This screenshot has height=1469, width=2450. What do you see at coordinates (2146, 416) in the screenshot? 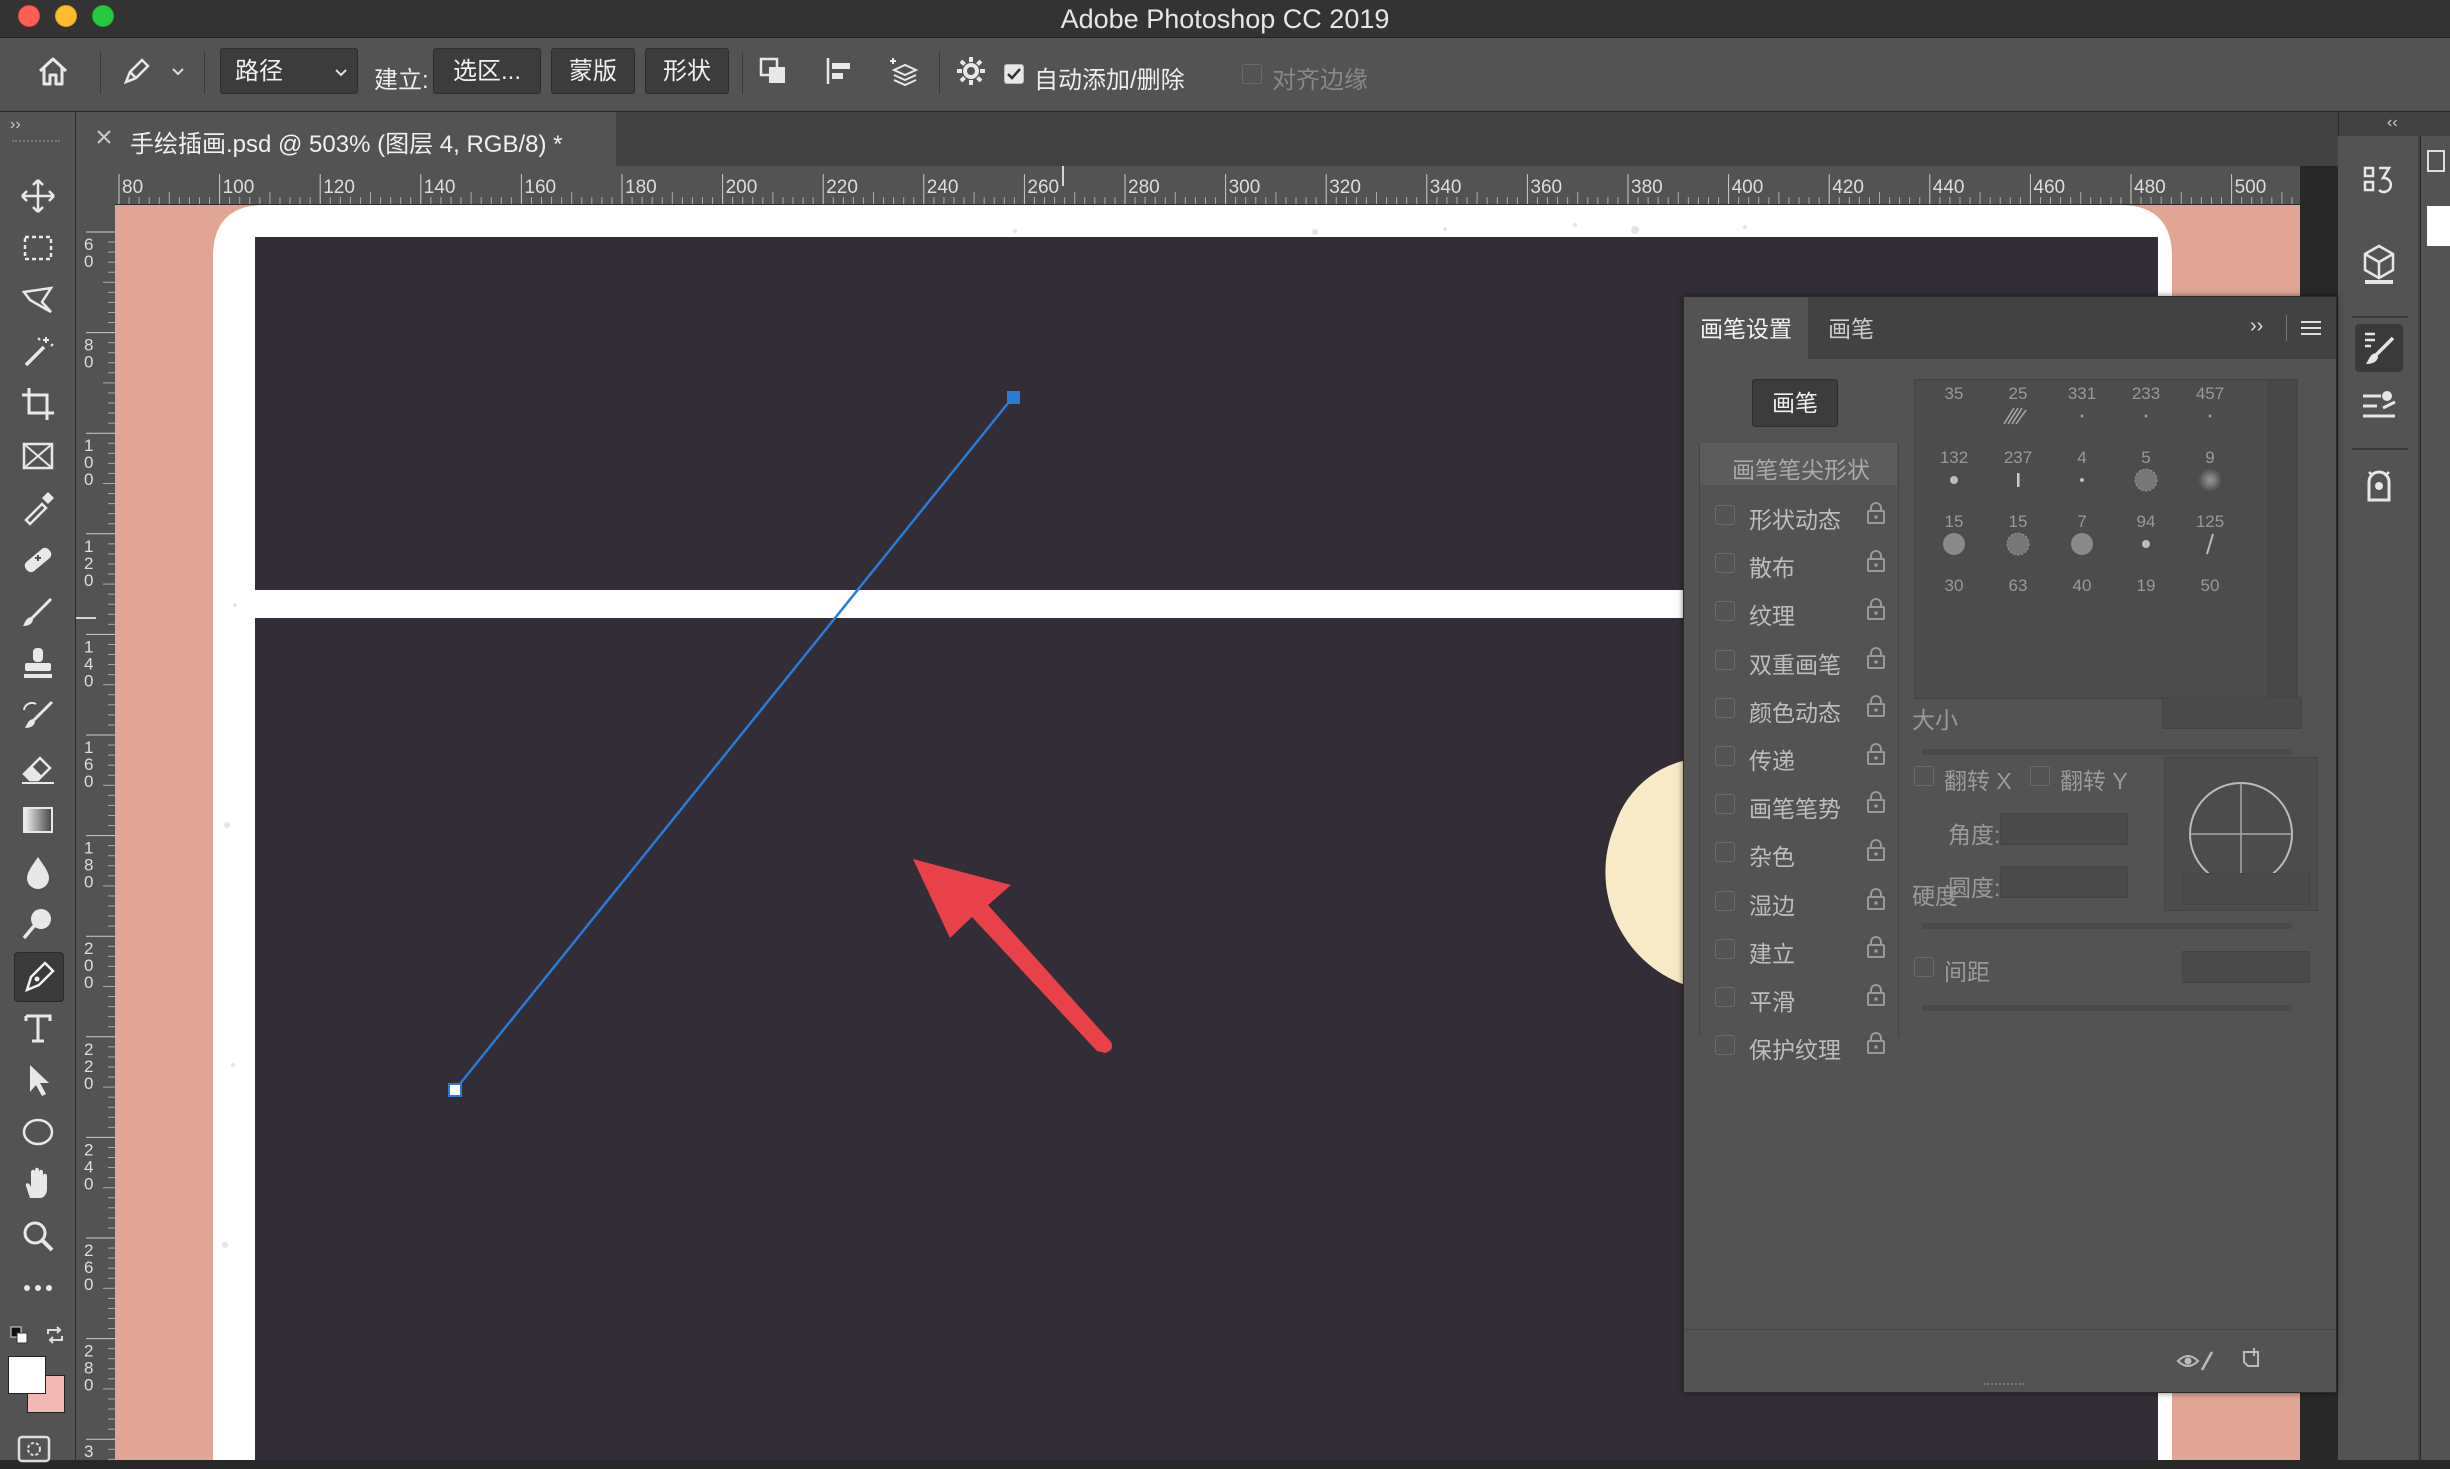
I see `brush-preset: 233` at bounding box center [2146, 416].